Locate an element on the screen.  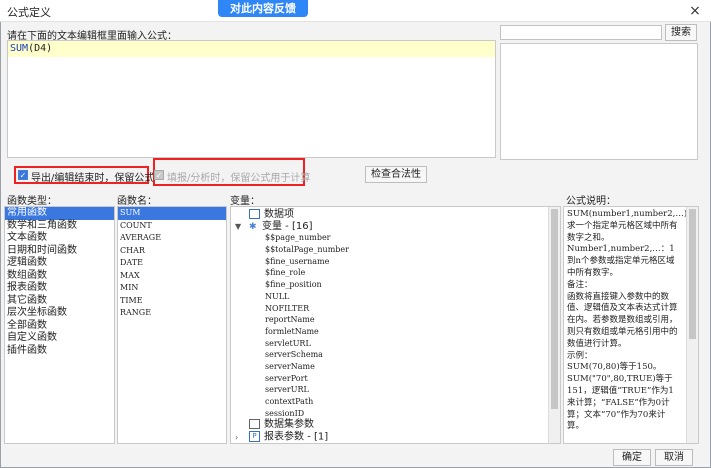
tree-row: $fine_username is located at coordinates (400, 262).